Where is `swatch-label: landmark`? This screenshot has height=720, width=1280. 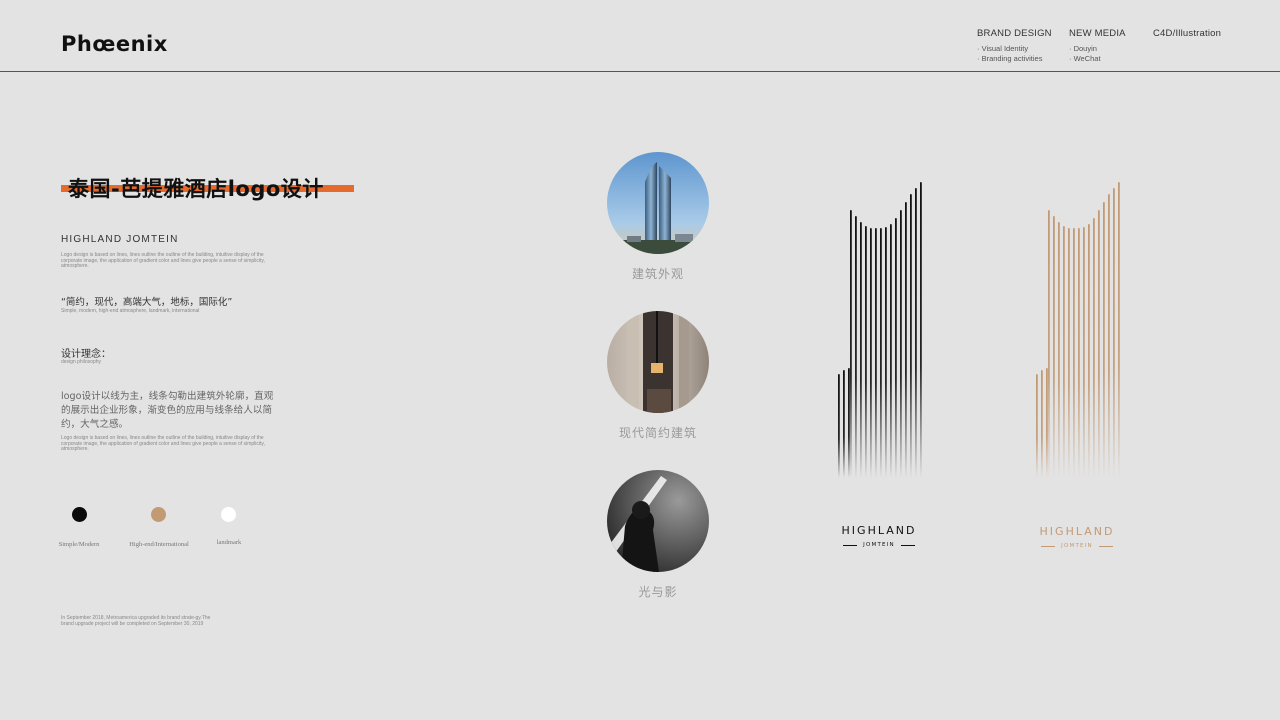 swatch-label: landmark is located at coordinates (229, 542).